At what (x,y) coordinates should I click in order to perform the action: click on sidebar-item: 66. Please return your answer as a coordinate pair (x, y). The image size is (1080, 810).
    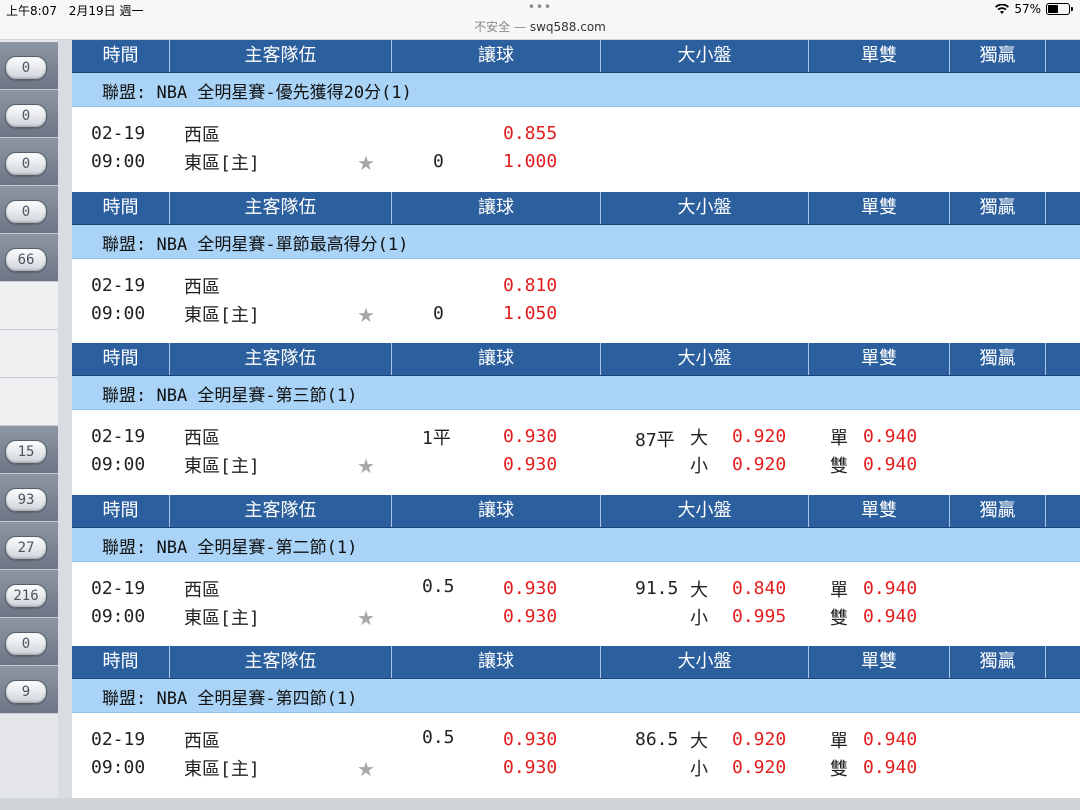
    Looking at the image, I should click on (29, 258).